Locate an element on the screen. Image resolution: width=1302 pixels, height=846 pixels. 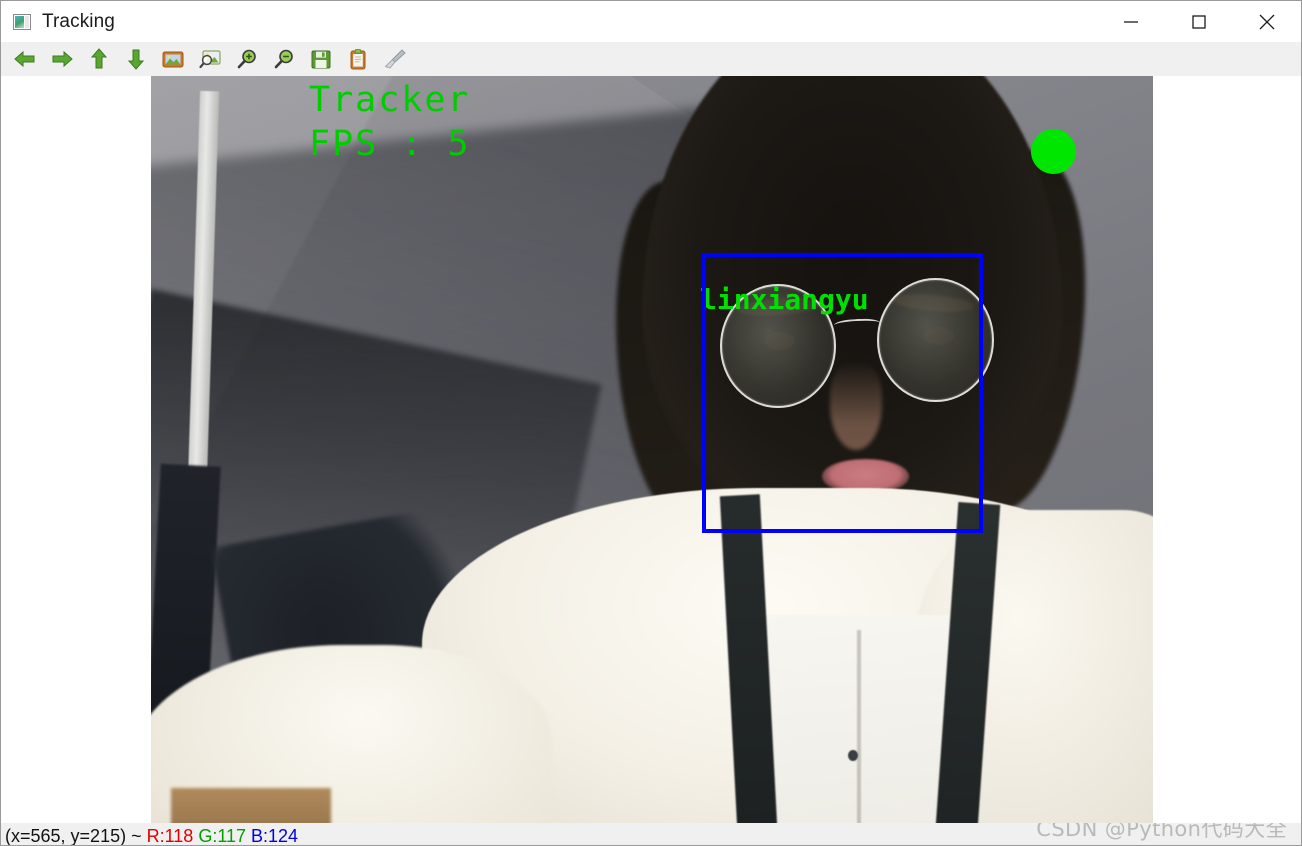
floppy-disk-icon is located at coordinates (320, 59).